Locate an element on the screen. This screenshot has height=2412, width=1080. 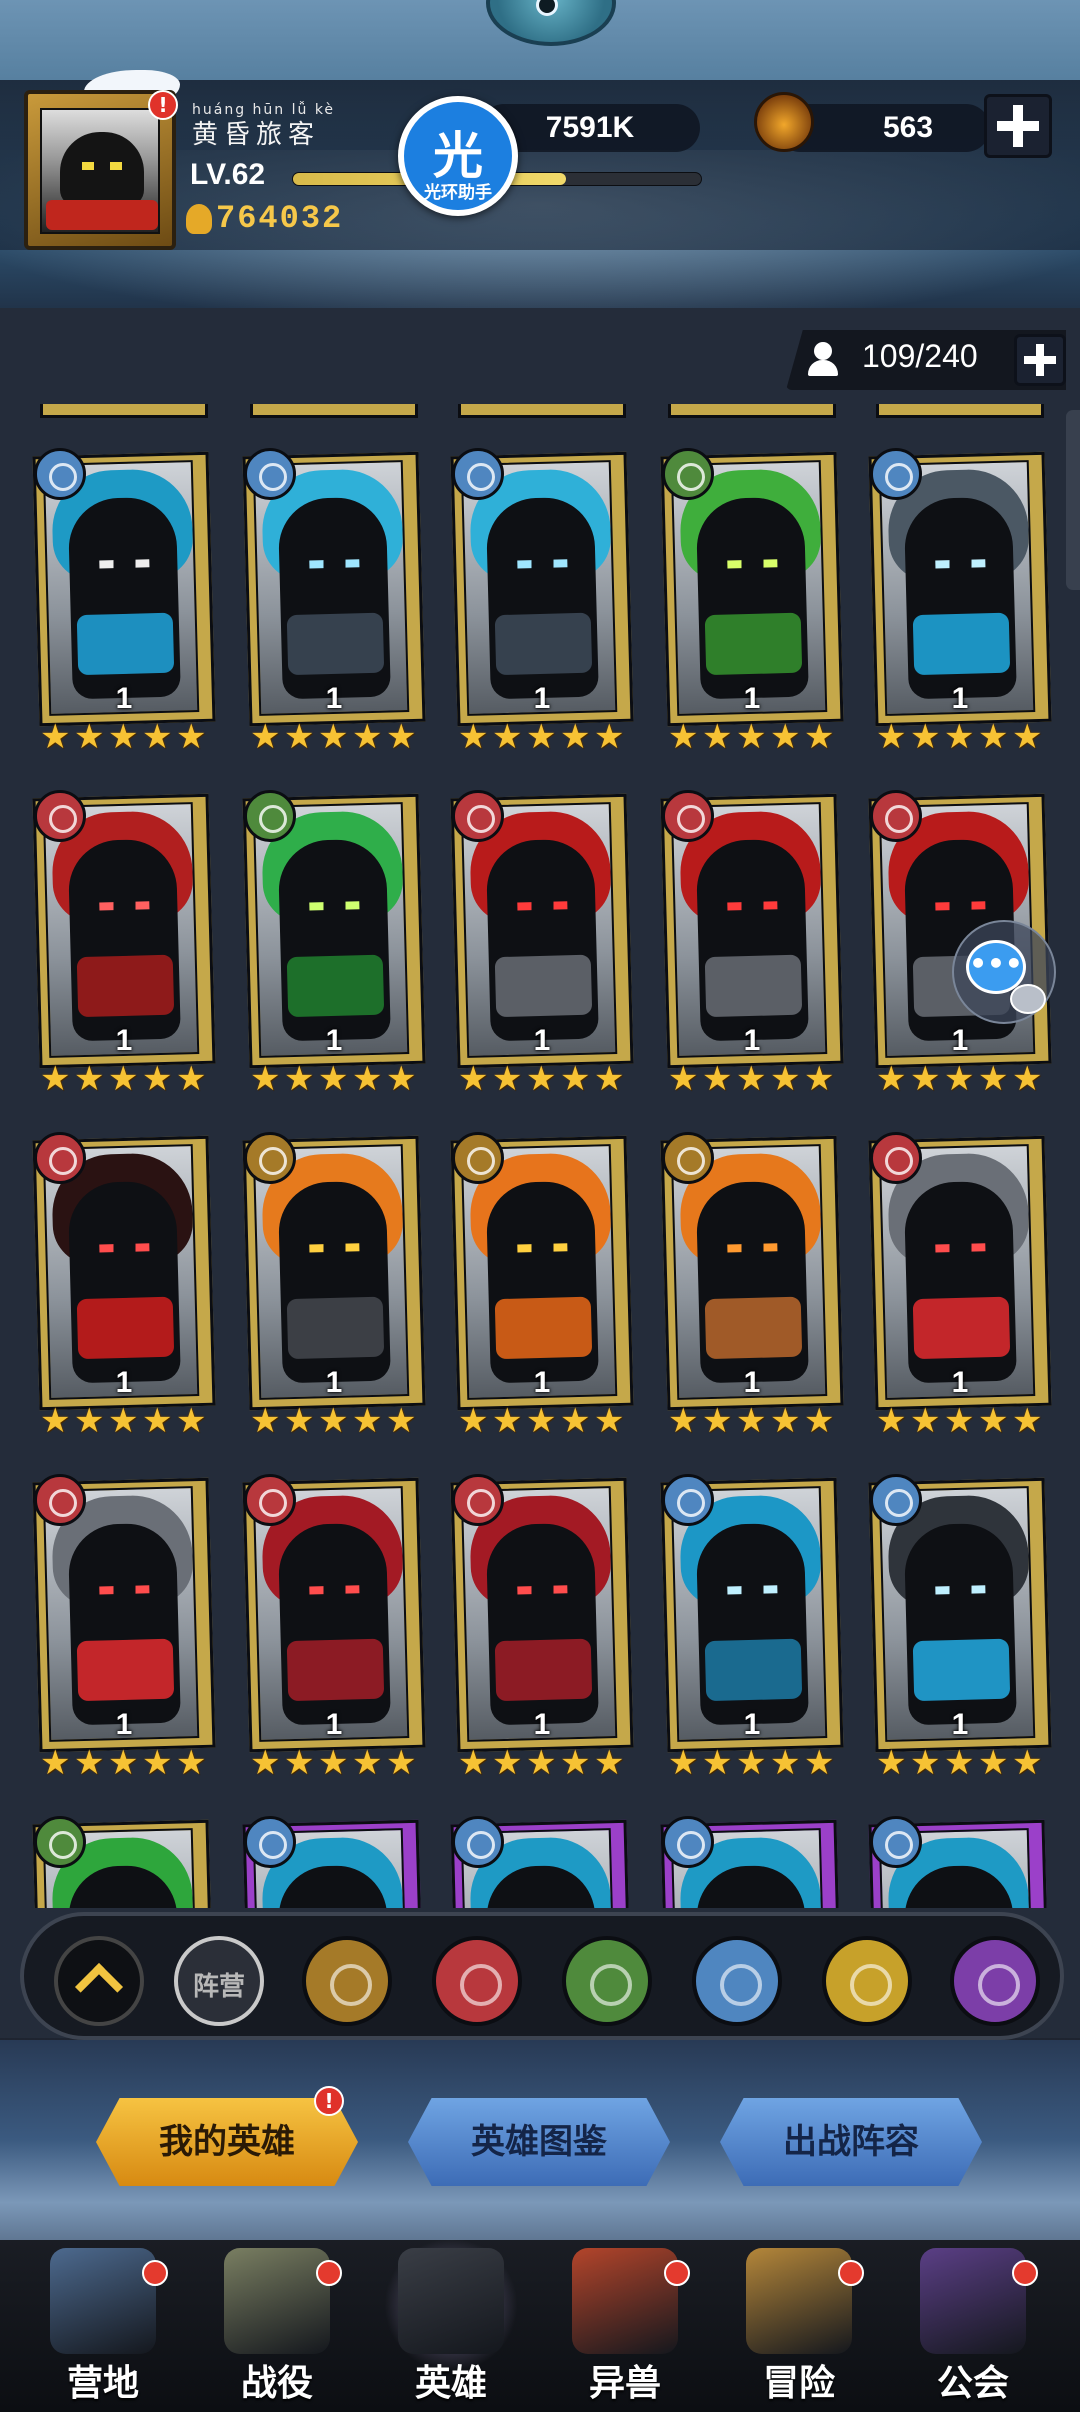
filter-nature-button is located at coordinates (607, 1981).